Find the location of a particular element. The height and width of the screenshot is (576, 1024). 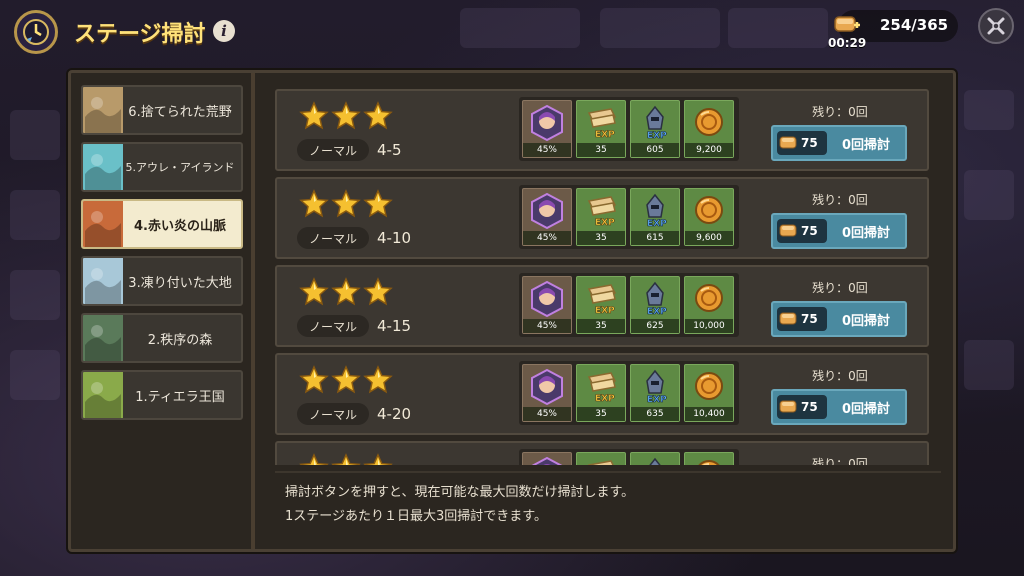

close-button is located at coordinates (996, 26).